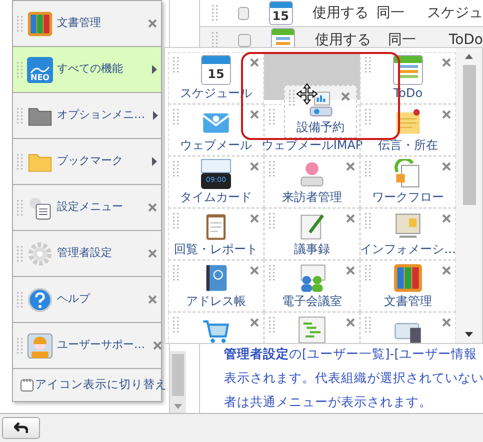 The width and height of the screenshot is (483, 442). What do you see at coordinates (90, 207) in the screenshot?
I see `menu-label: 設定メニュー` at bounding box center [90, 207].